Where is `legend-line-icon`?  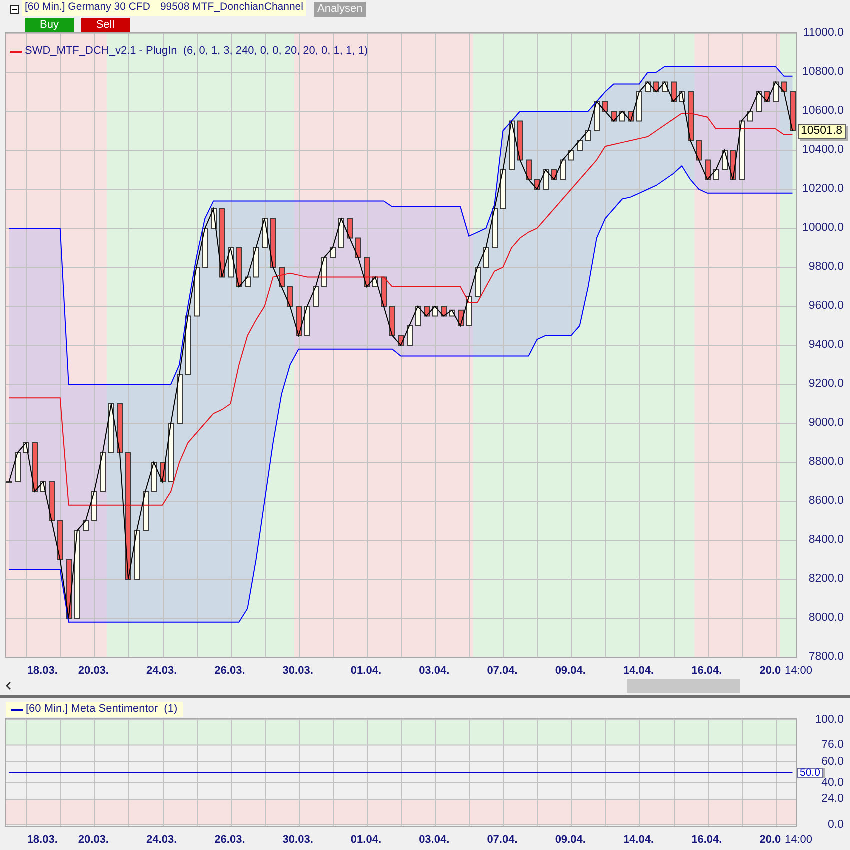 legend-line-icon is located at coordinates (16, 51).